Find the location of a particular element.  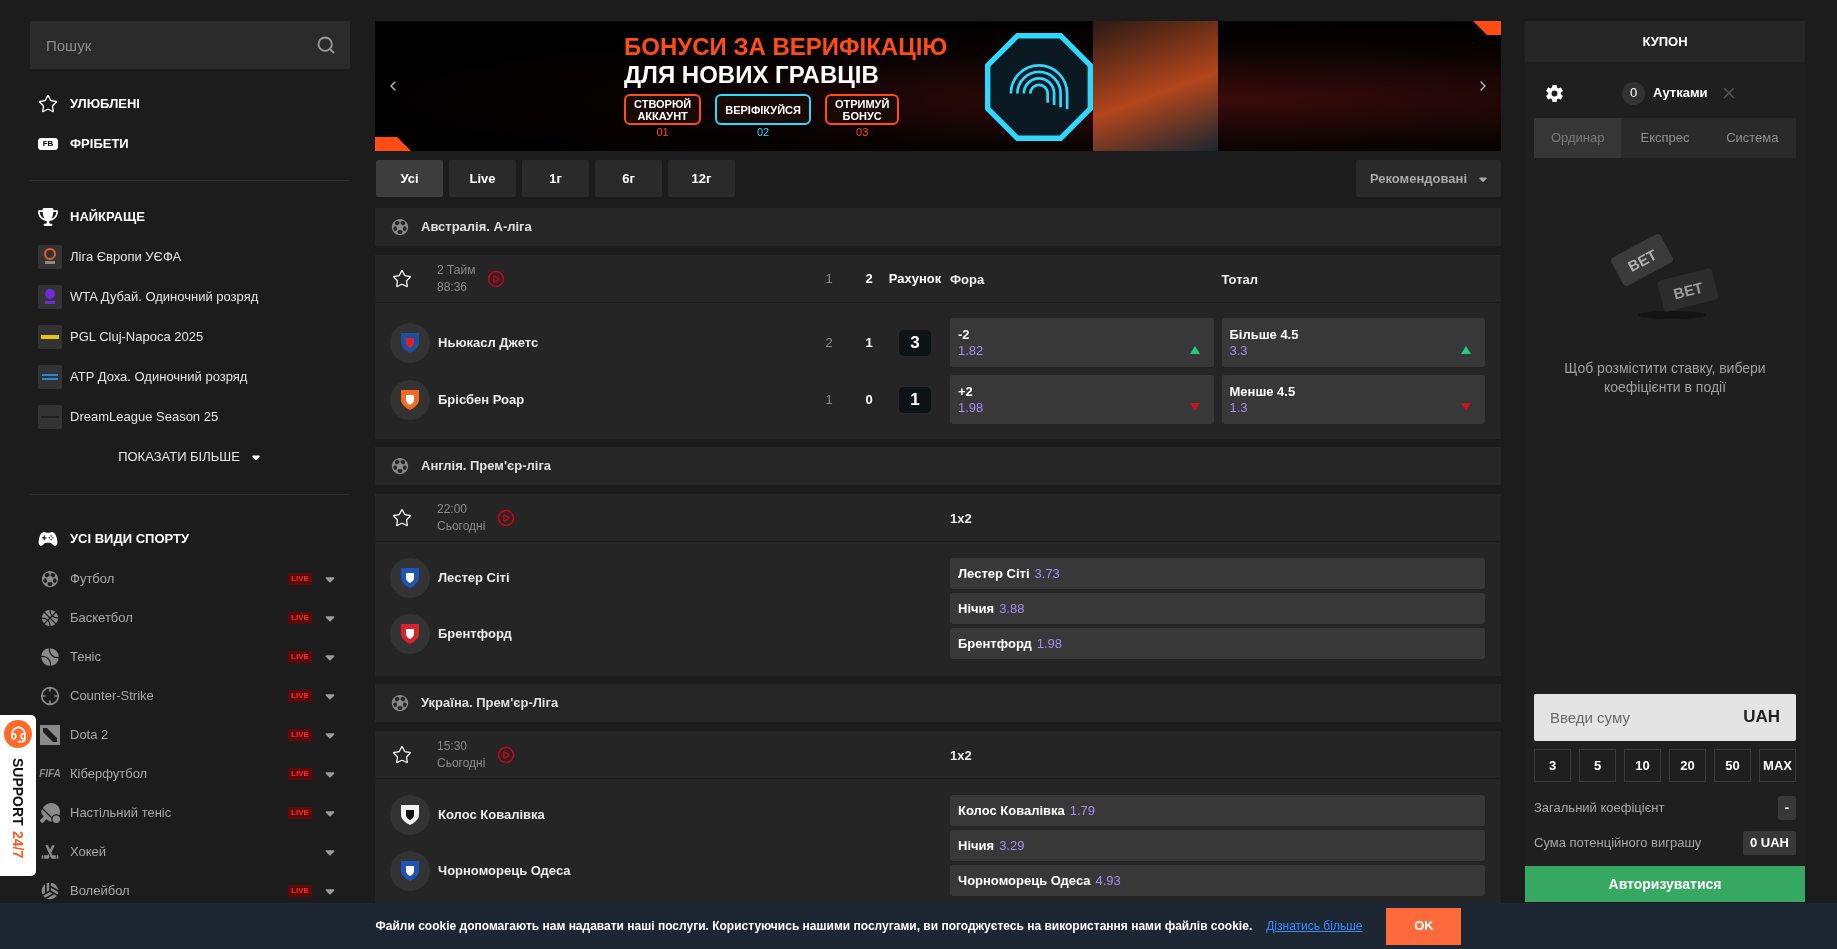

score-badge: 1 is located at coordinates (915, 399).